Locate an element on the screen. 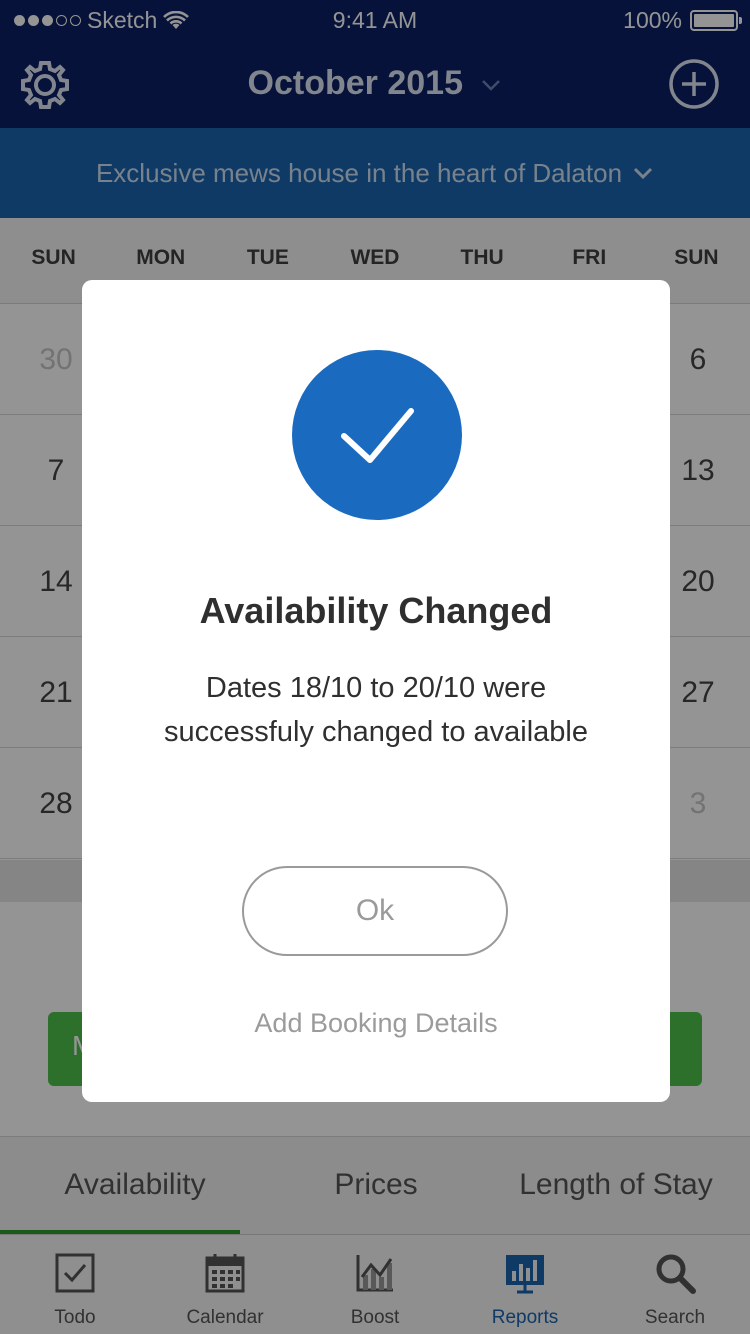 The height and width of the screenshot is (1334, 750). dialog-title: Availability Changed is located at coordinates (376, 610).